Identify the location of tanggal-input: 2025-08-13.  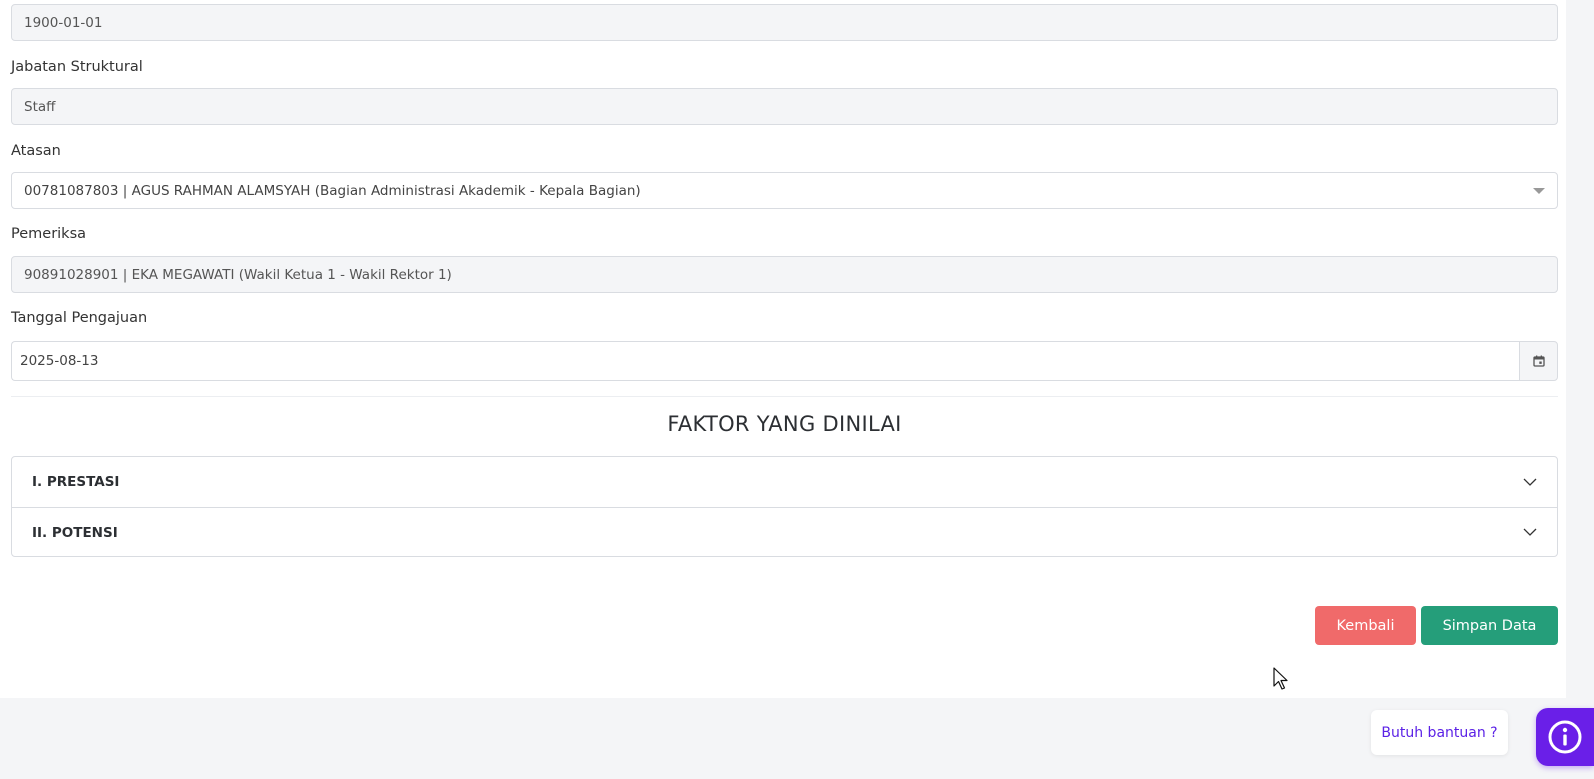
(765, 361).